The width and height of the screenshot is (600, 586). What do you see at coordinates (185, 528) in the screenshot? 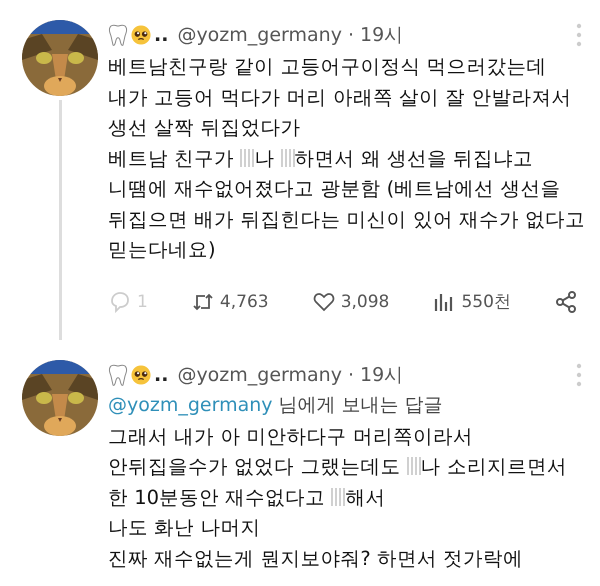
I see `tweet-text-line: 나도 화난 나머지` at bounding box center [185, 528].